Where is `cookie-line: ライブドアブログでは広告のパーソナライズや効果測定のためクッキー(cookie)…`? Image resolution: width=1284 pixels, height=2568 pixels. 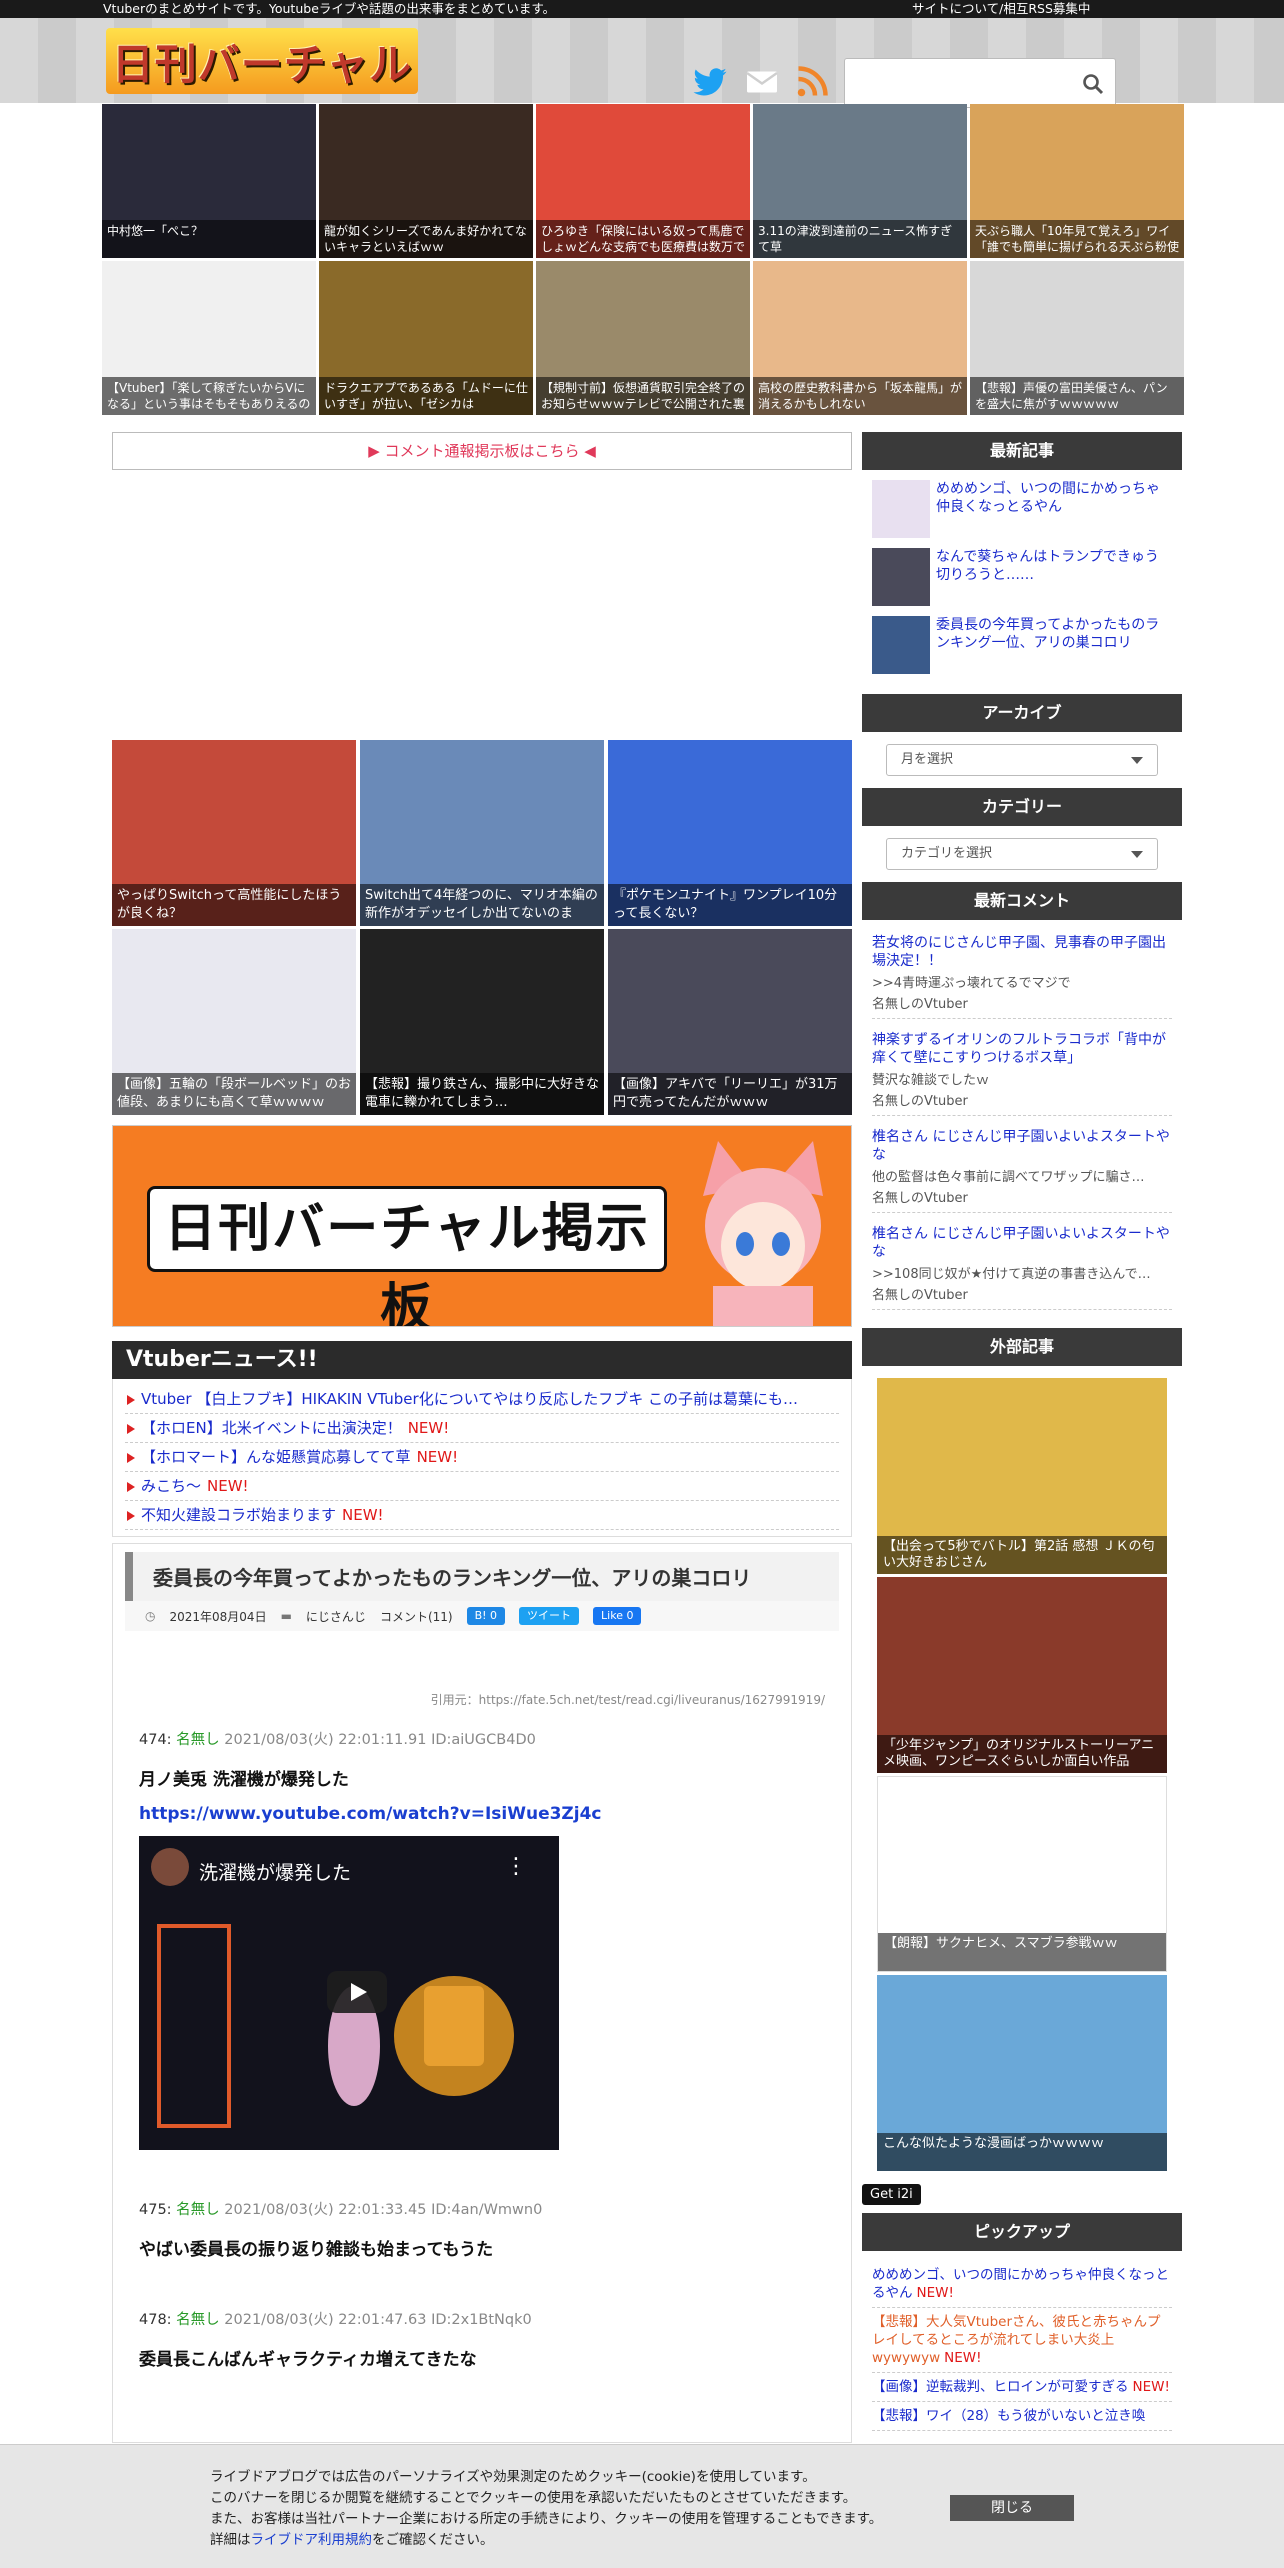
cookie-line: ライブドアブログでは広告のパーソナライズや効果測定のためクッキー(cookie)… is located at coordinates (513, 2477).